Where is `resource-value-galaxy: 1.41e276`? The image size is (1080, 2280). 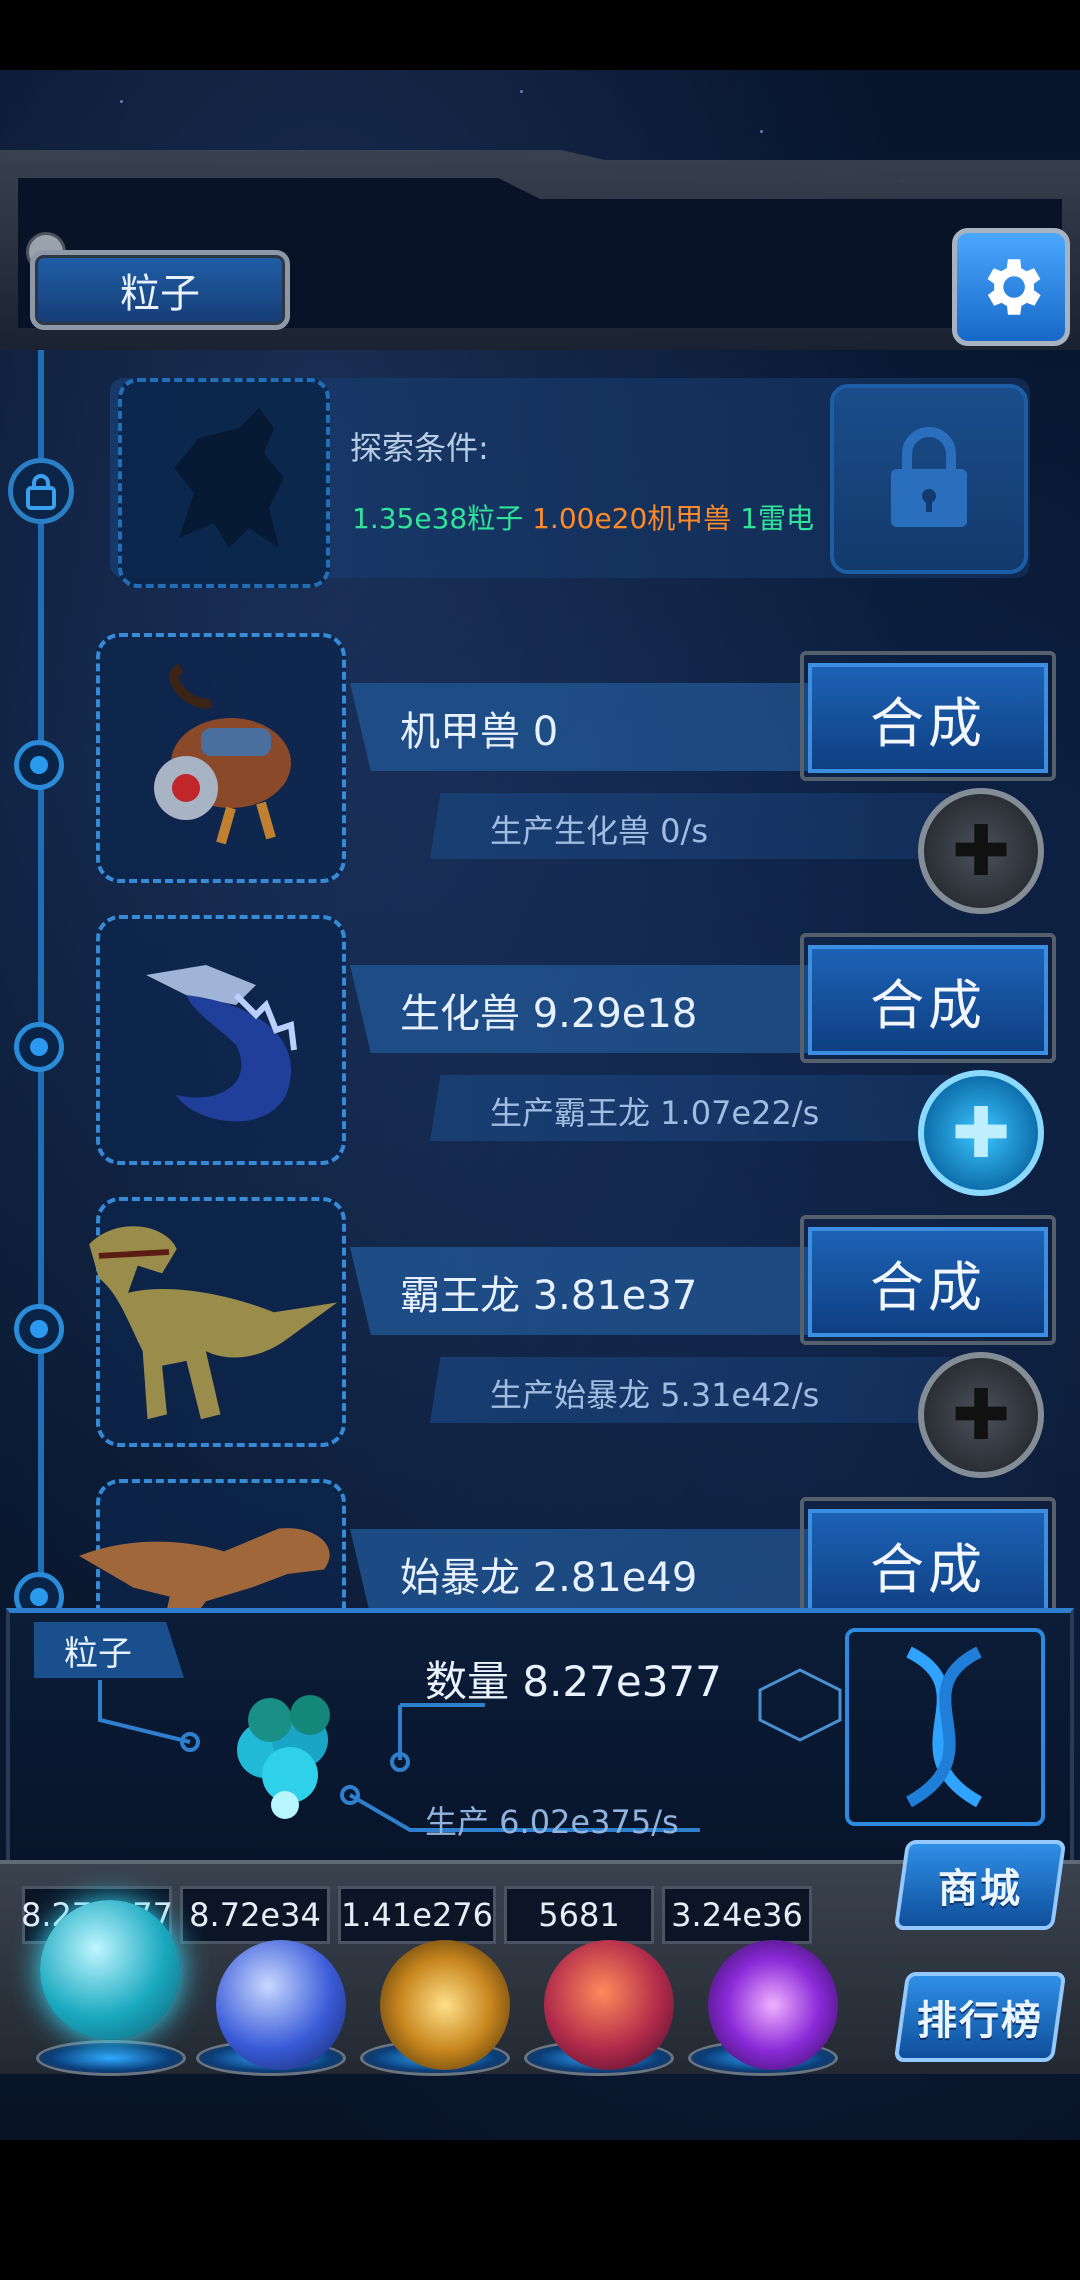 resource-value-galaxy: 1.41e276 is located at coordinates (417, 1915).